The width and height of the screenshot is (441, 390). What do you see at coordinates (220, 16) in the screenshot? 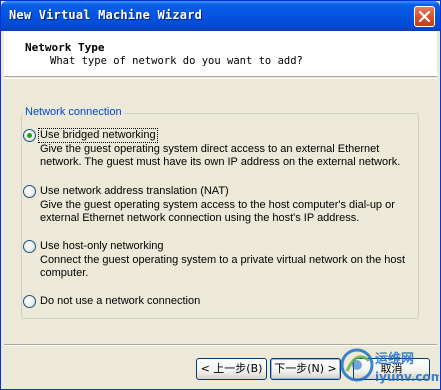
I see `title-bar: New Virtual Machine Wizard` at bounding box center [220, 16].